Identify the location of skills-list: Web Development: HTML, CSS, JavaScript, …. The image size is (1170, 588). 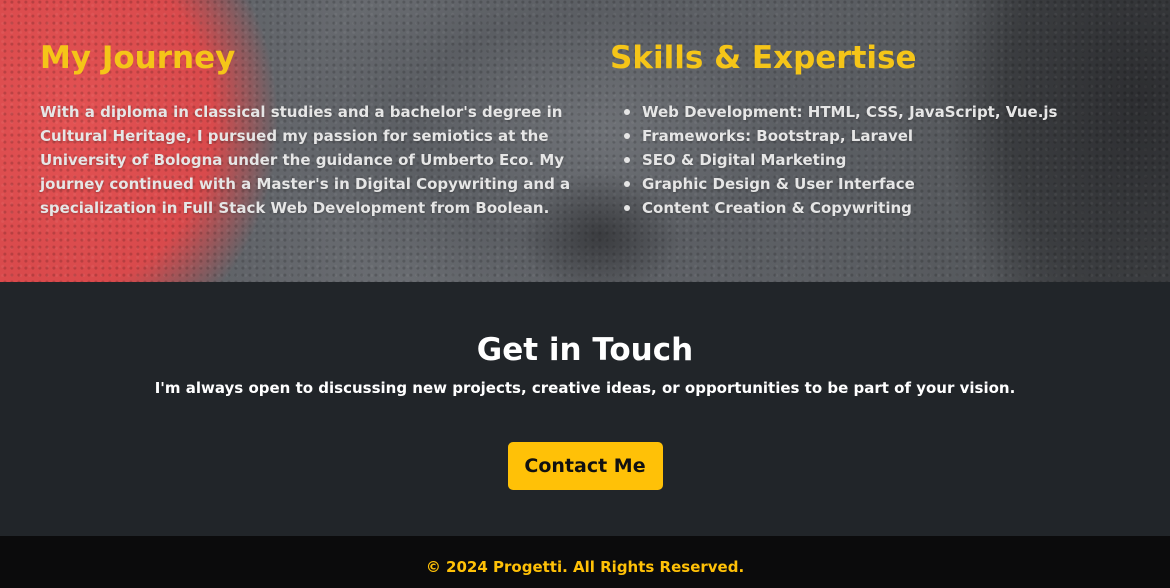
(870, 160).